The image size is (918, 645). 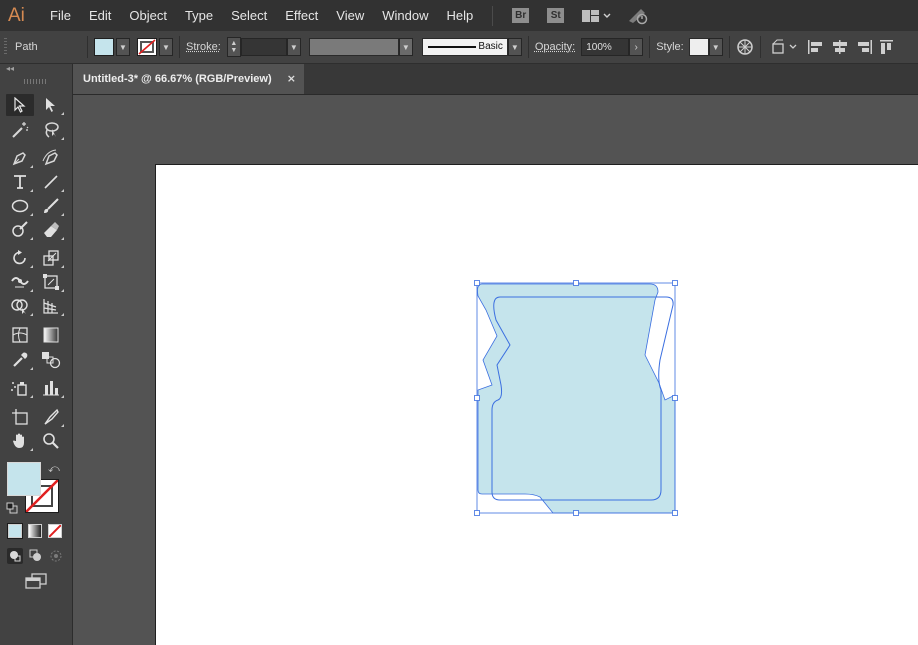 What do you see at coordinates (301, 15) in the screenshot?
I see `menu-effect: Effect` at bounding box center [301, 15].